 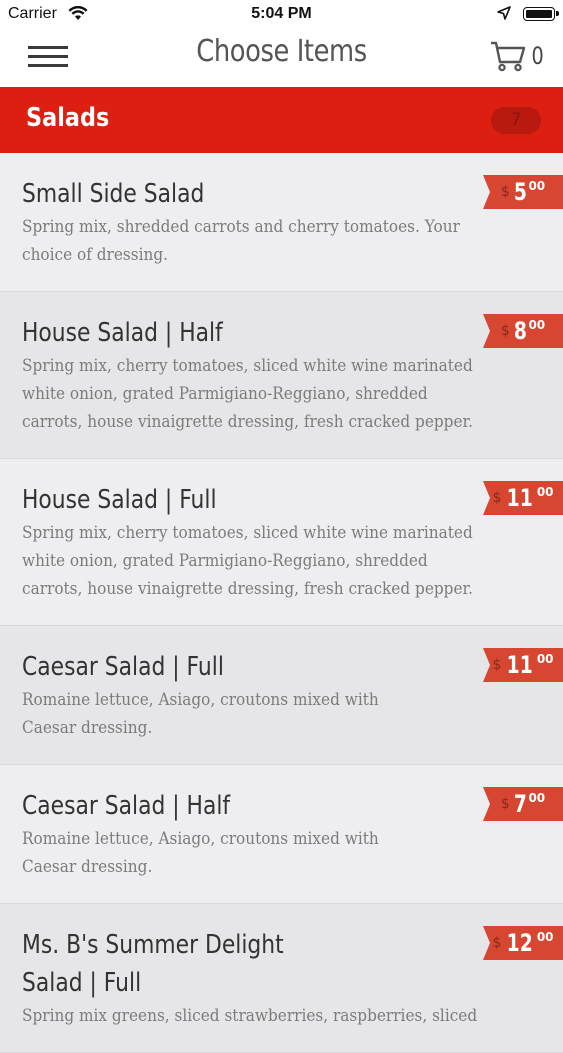 What do you see at coordinates (126, 806) in the screenshot?
I see `item-name: Caesar Salad | Half` at bounding box center [126, 806].